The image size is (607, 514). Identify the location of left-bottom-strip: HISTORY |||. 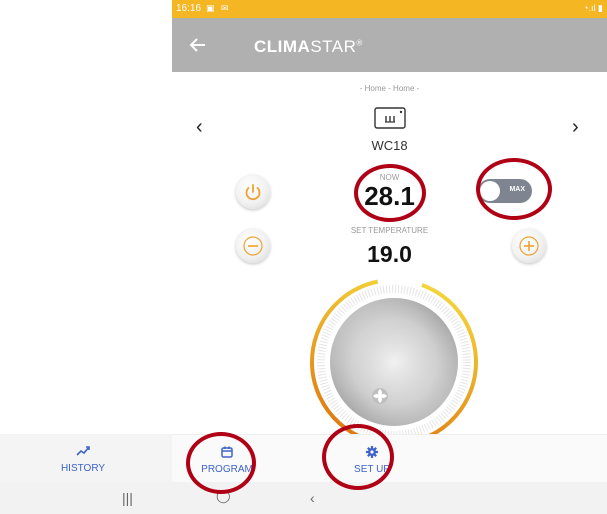
(86, 474).